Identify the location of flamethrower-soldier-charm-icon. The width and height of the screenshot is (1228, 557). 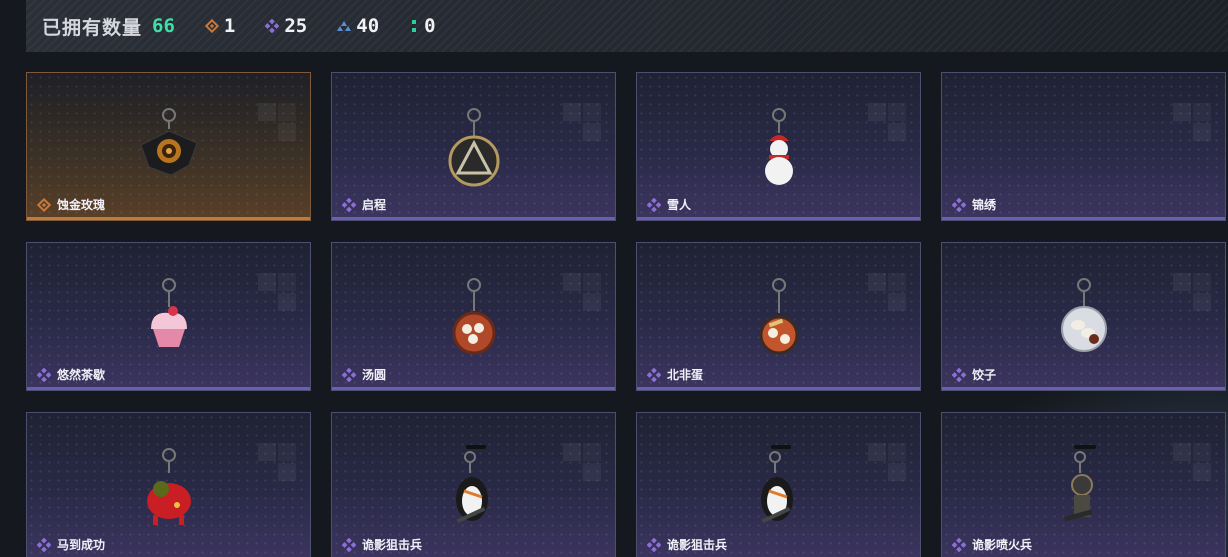
(1079, 483).